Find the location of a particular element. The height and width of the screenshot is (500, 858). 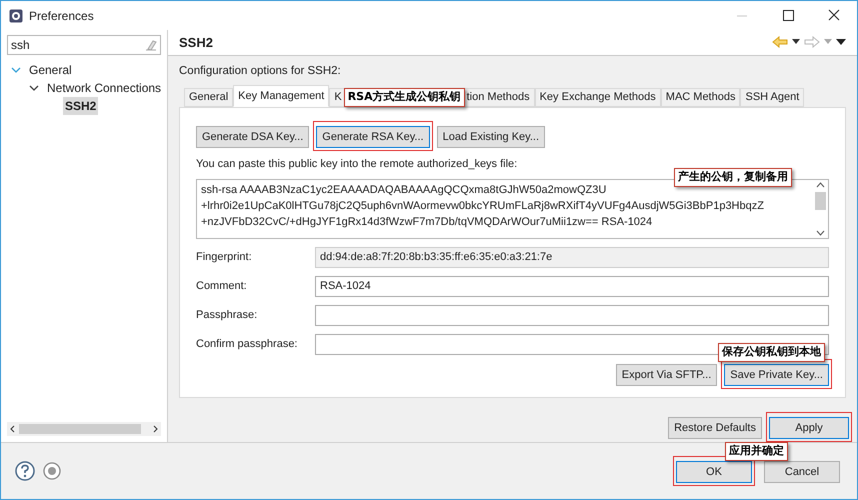

description-text: Configuration options for SSH2: is located at coordinates (260, 71).